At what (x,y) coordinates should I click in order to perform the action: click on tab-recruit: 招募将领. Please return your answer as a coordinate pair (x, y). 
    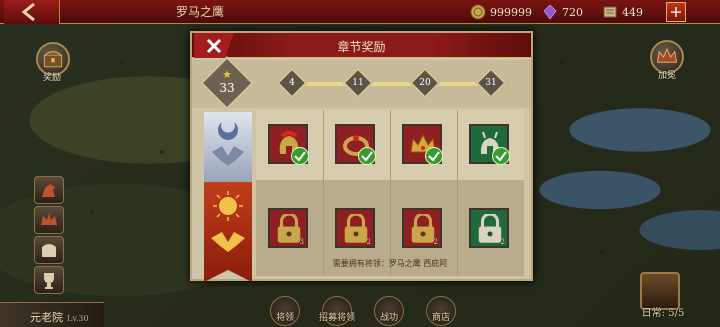
    Looking at the image, I should click on (337, 311).